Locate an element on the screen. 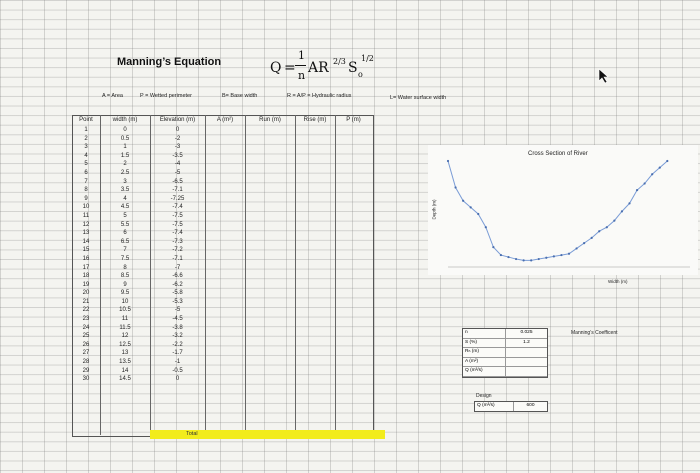  parameter-value: 0.025 is located at coordinates (526, 333).